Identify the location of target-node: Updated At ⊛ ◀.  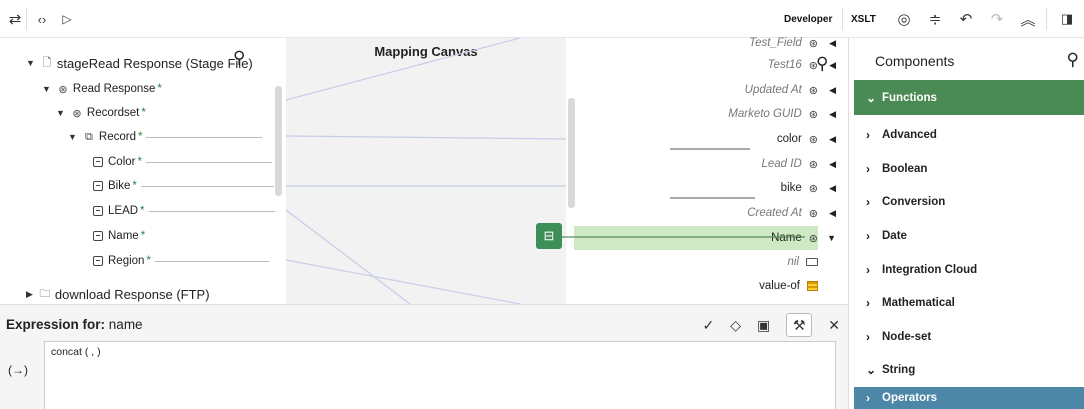
(790, 90).